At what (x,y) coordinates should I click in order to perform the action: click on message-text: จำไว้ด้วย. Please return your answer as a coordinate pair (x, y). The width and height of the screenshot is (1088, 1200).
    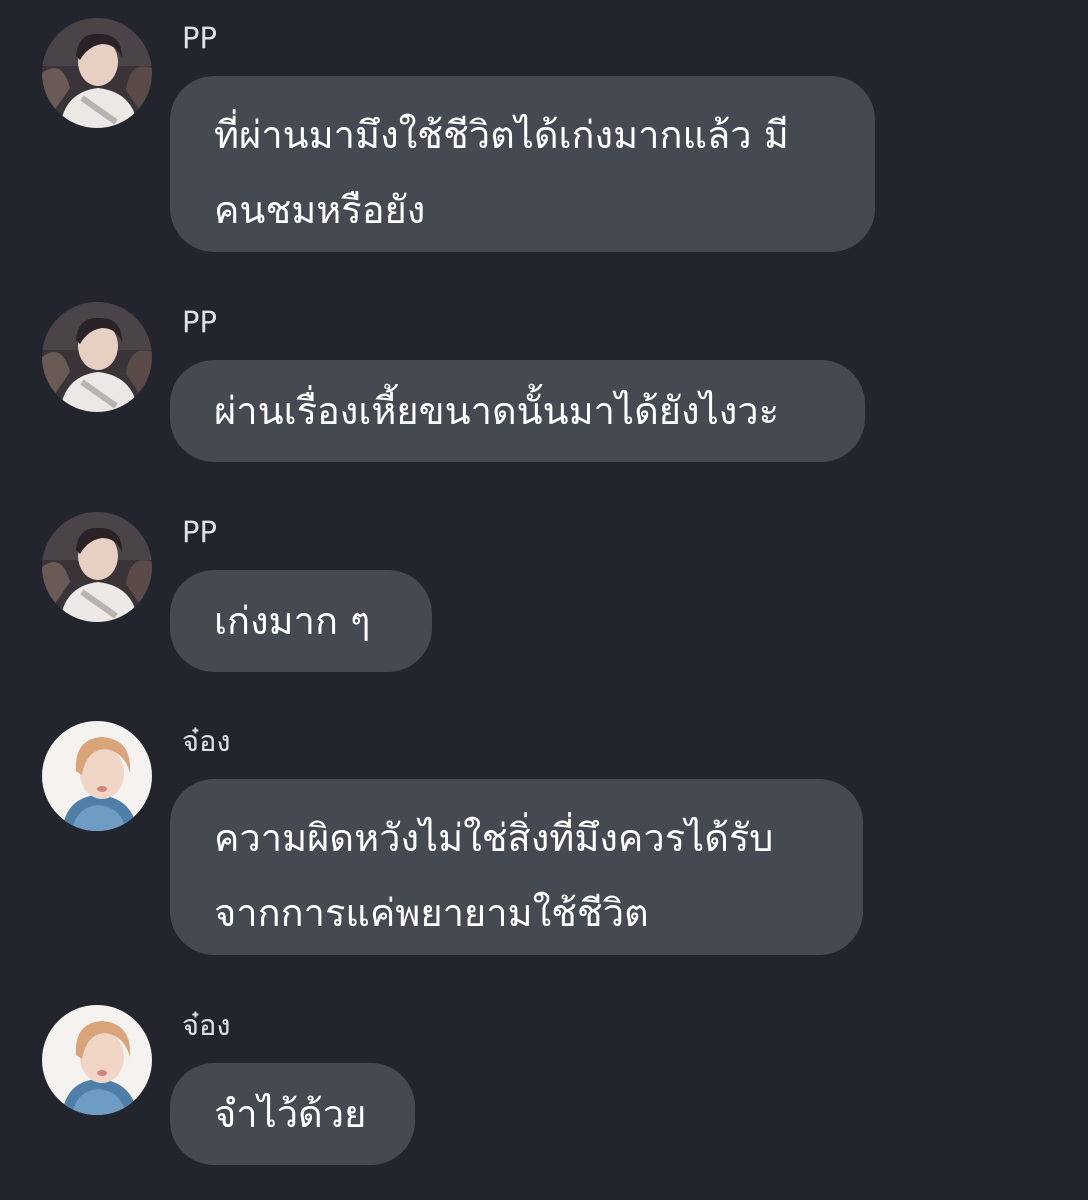
    Looking at the image, I should click on (290, 1114).